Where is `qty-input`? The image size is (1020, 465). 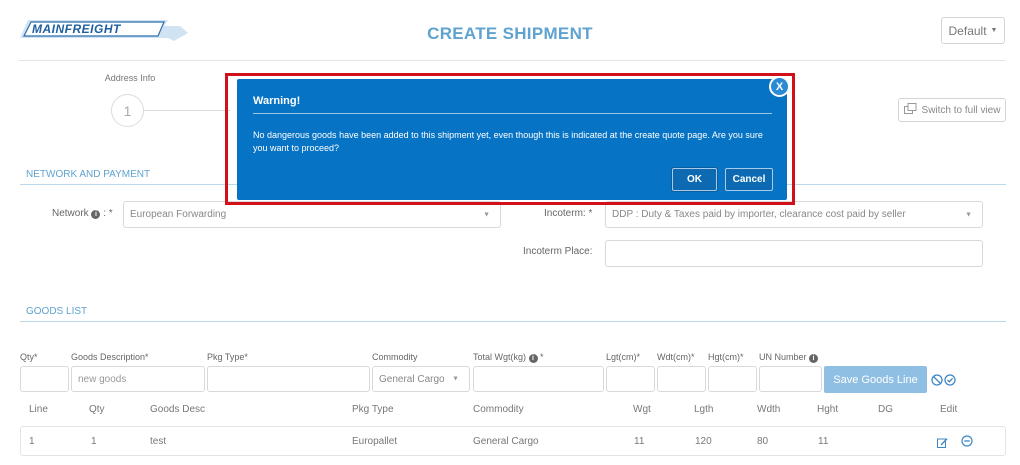
qty-input is located at coordinates (44, 379).